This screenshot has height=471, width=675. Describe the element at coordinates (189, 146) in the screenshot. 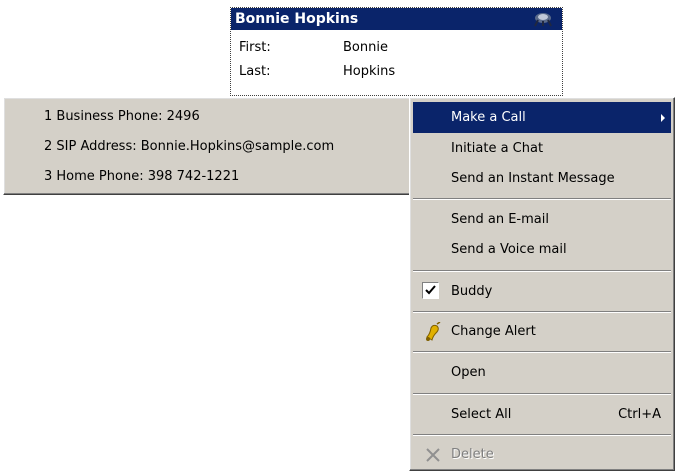

I see `submenu-item-label: 2 SIP Address: Bonnie.Hopkins@sample.com` at that location.